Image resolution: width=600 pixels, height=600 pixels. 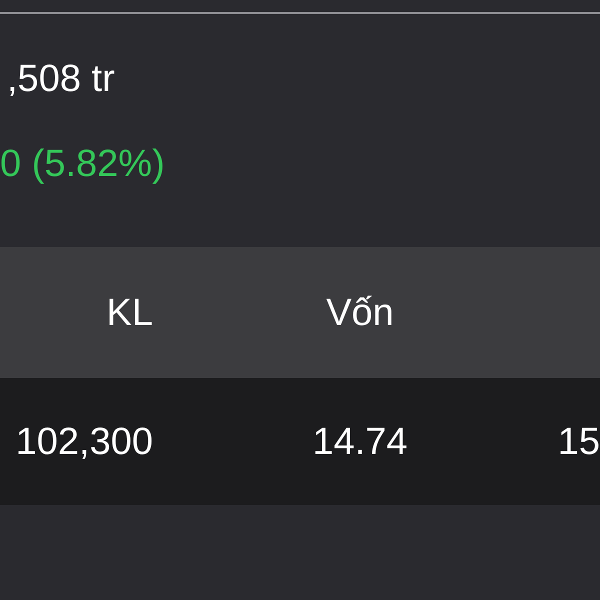 What do you see at coordinates (360, 441) in the screenshot?
I see `table-cell-text: 14.74` at bounding box center [360, 441].